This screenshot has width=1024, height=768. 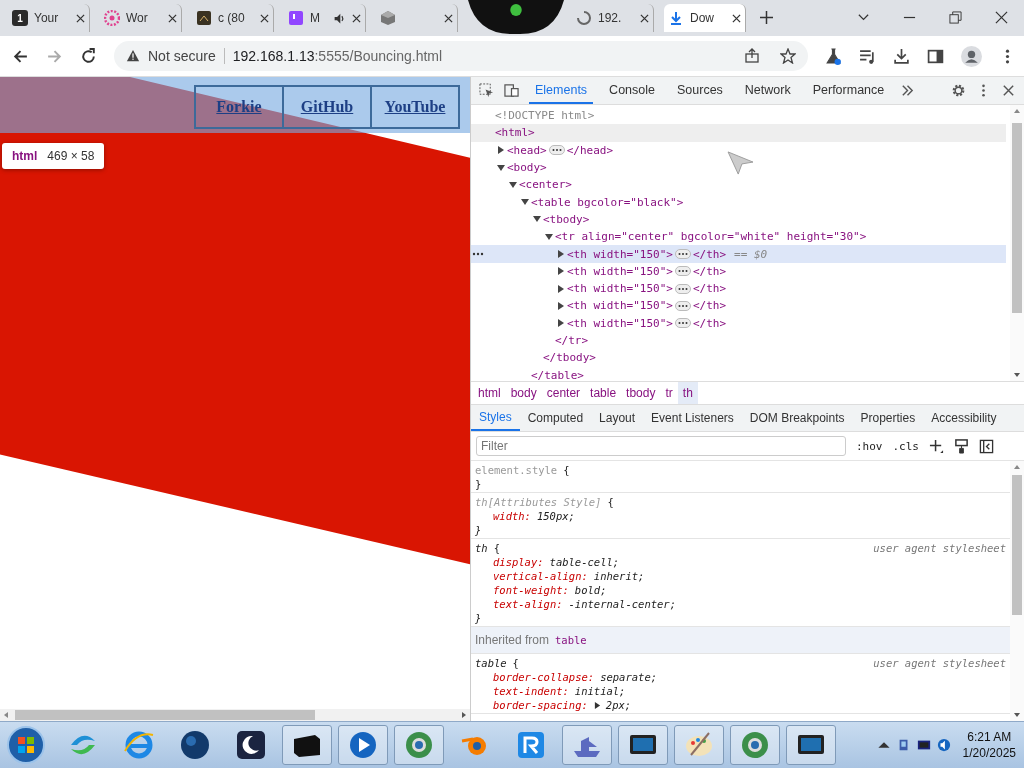 What do you see at coordinates (901, 56) in the screenshot?
I see `download-icon` at bounding box center [901, 56].